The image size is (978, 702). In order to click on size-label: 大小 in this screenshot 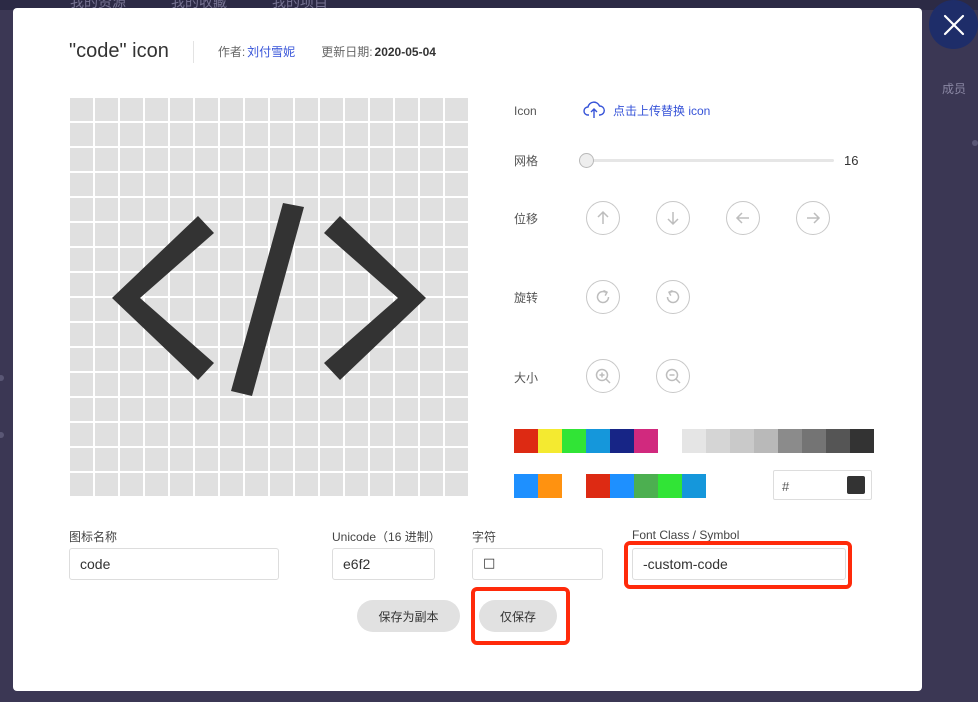, I will do `click(526, 378)`.